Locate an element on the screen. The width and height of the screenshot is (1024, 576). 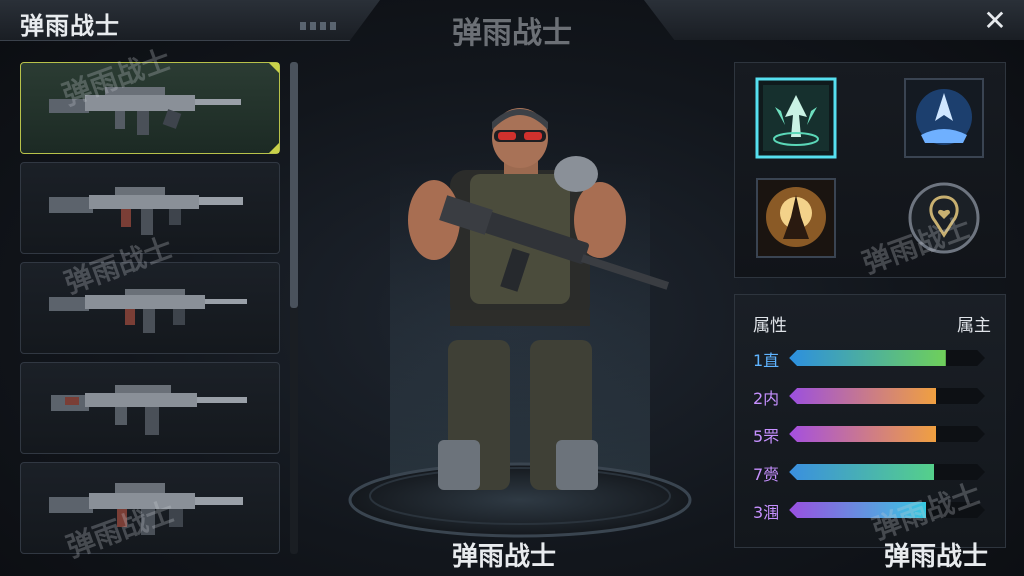
close-icon: ✕ is located at coordinates (995, 20).